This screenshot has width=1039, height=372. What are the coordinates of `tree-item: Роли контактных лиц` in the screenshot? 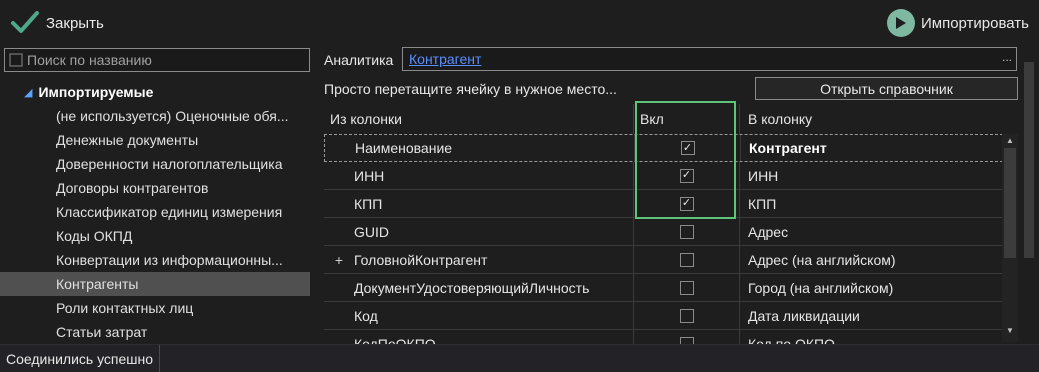 It's located at (155, 308).